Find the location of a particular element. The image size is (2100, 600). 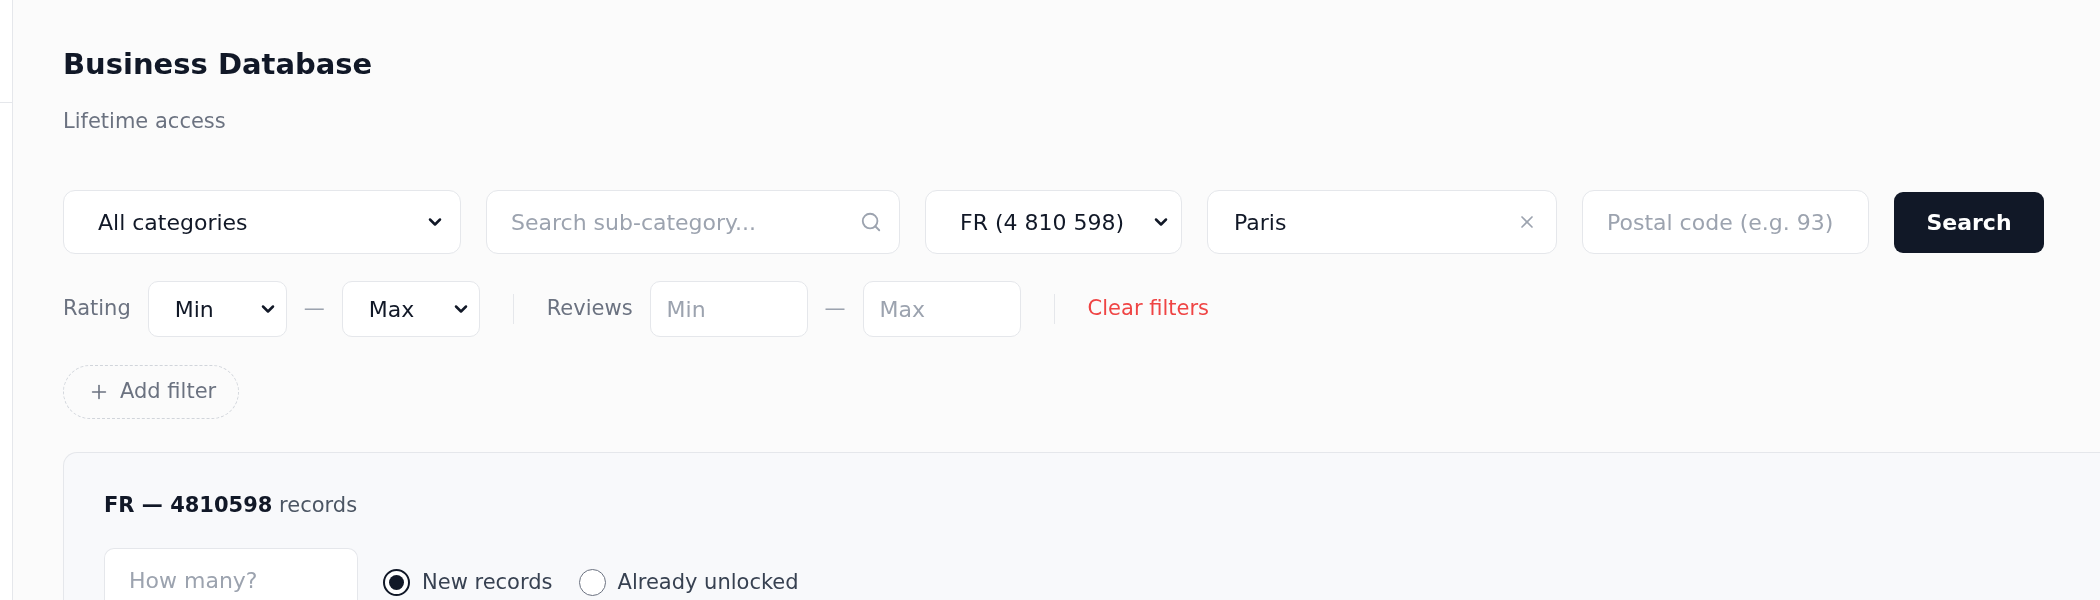

rating-label: Rating is located at coordinates (97, 309).